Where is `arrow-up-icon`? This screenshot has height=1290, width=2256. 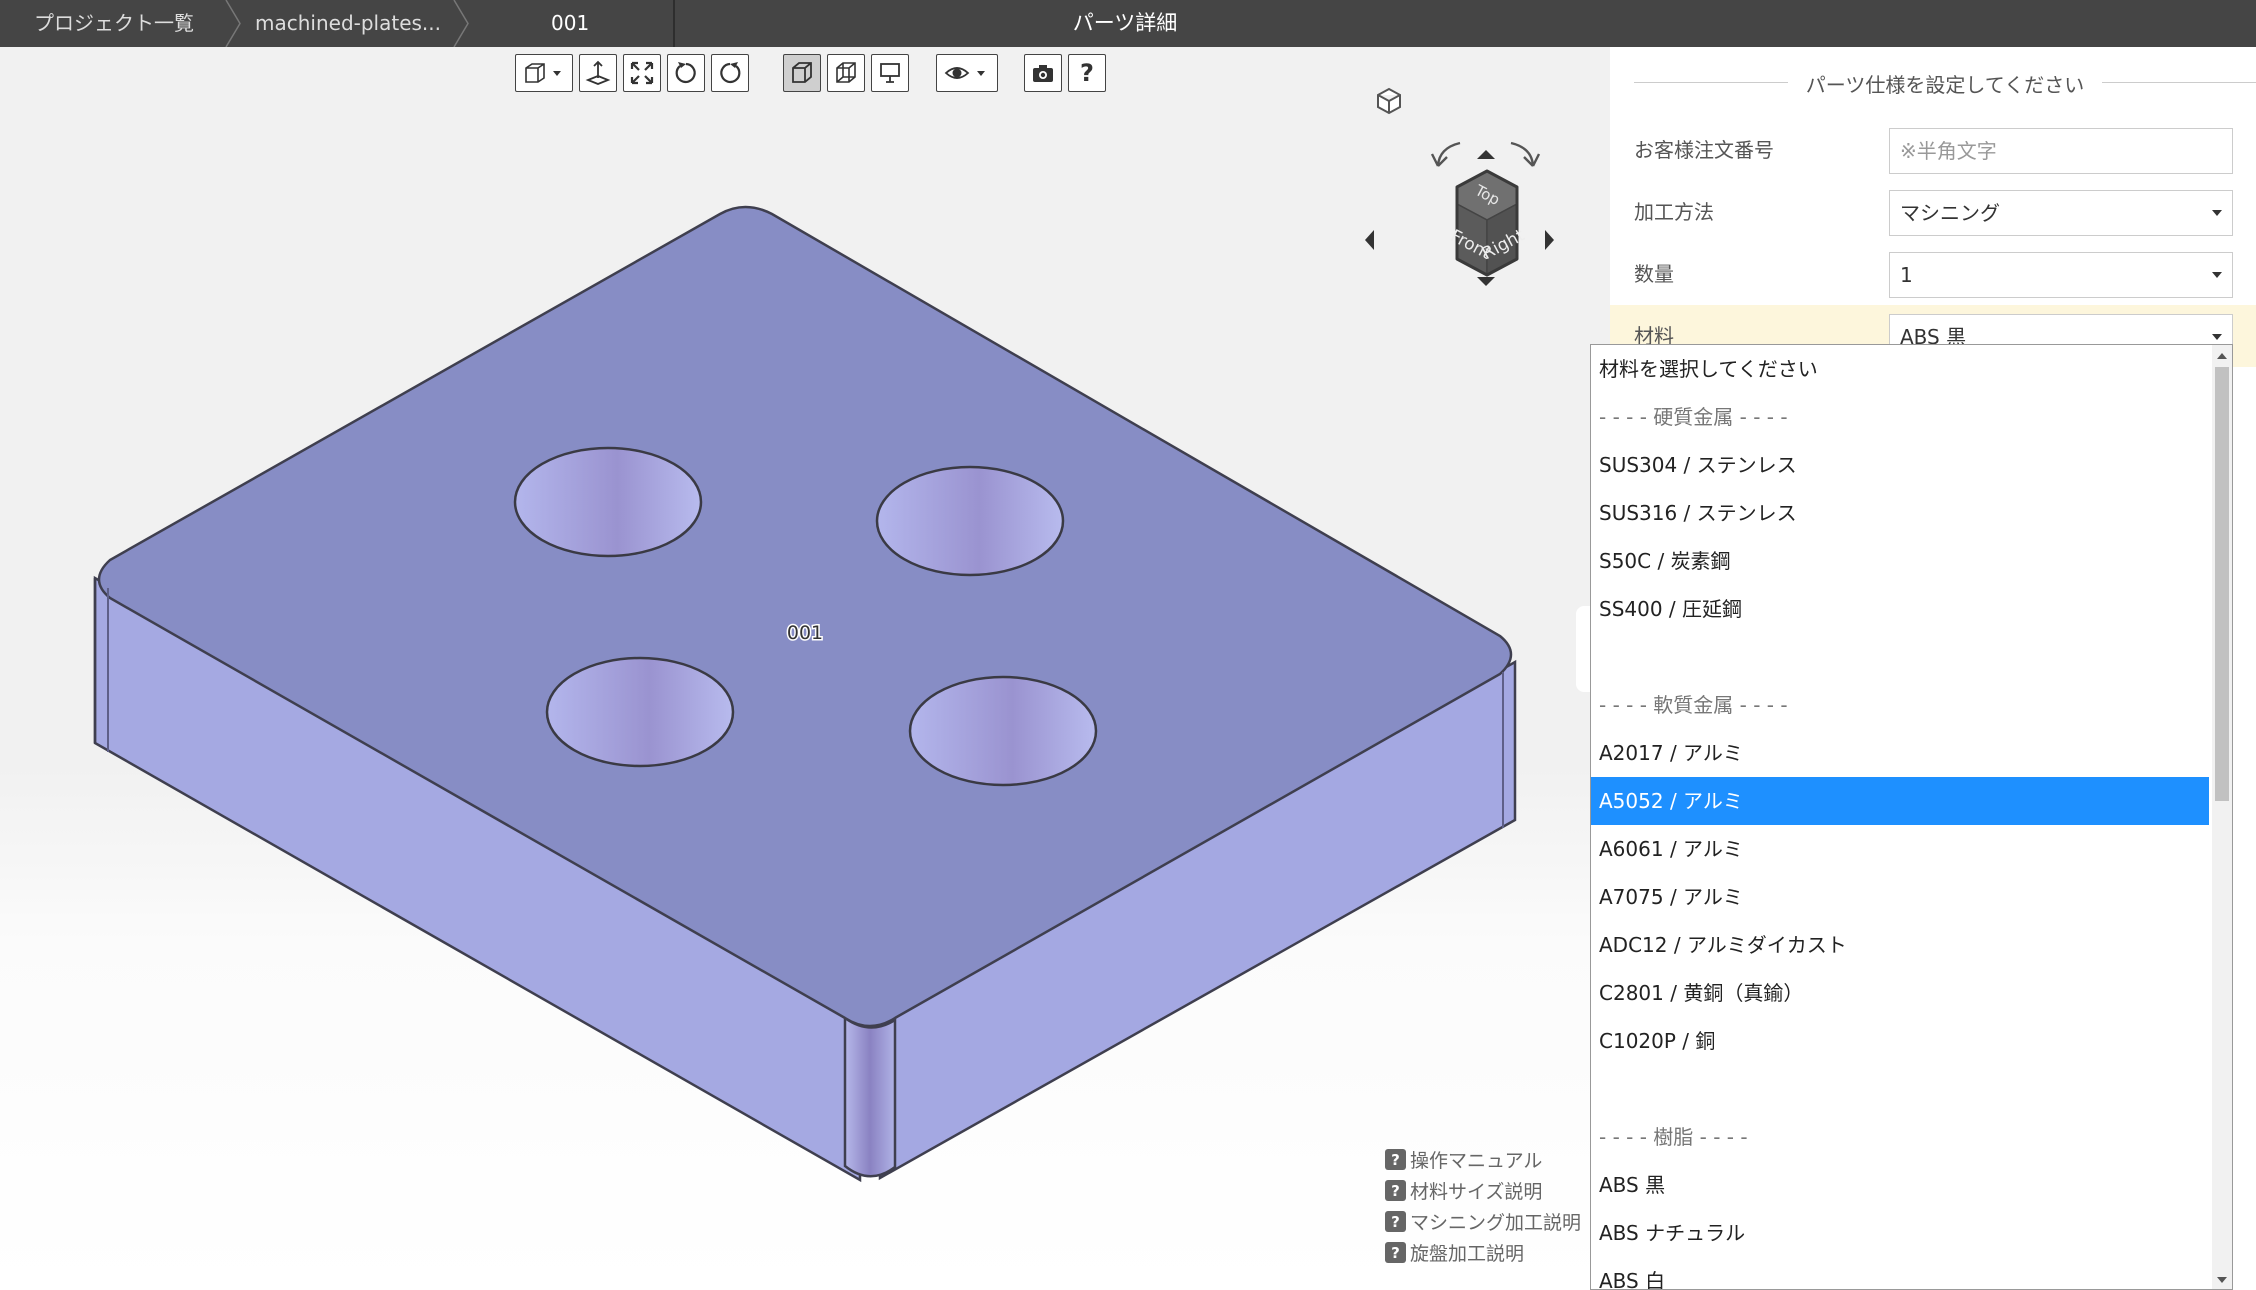 arrow-up-icon is located at coordinates (1486, 154).